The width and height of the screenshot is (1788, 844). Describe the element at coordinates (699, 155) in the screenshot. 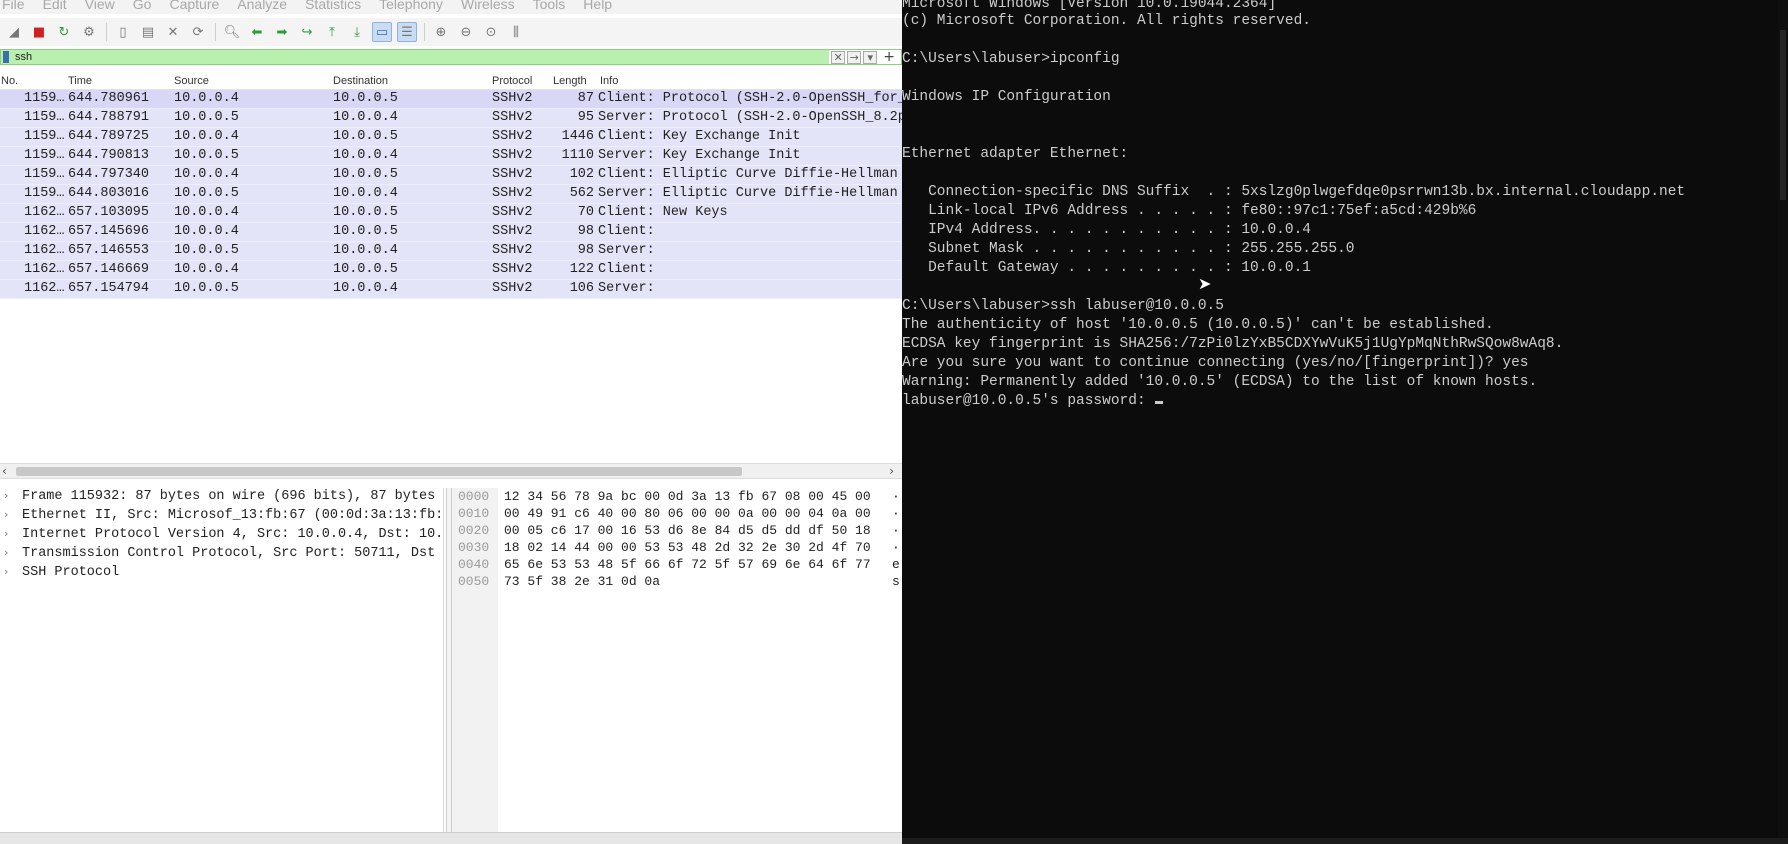

I see `packet-info: Server: Key Exchange Init` at that location.